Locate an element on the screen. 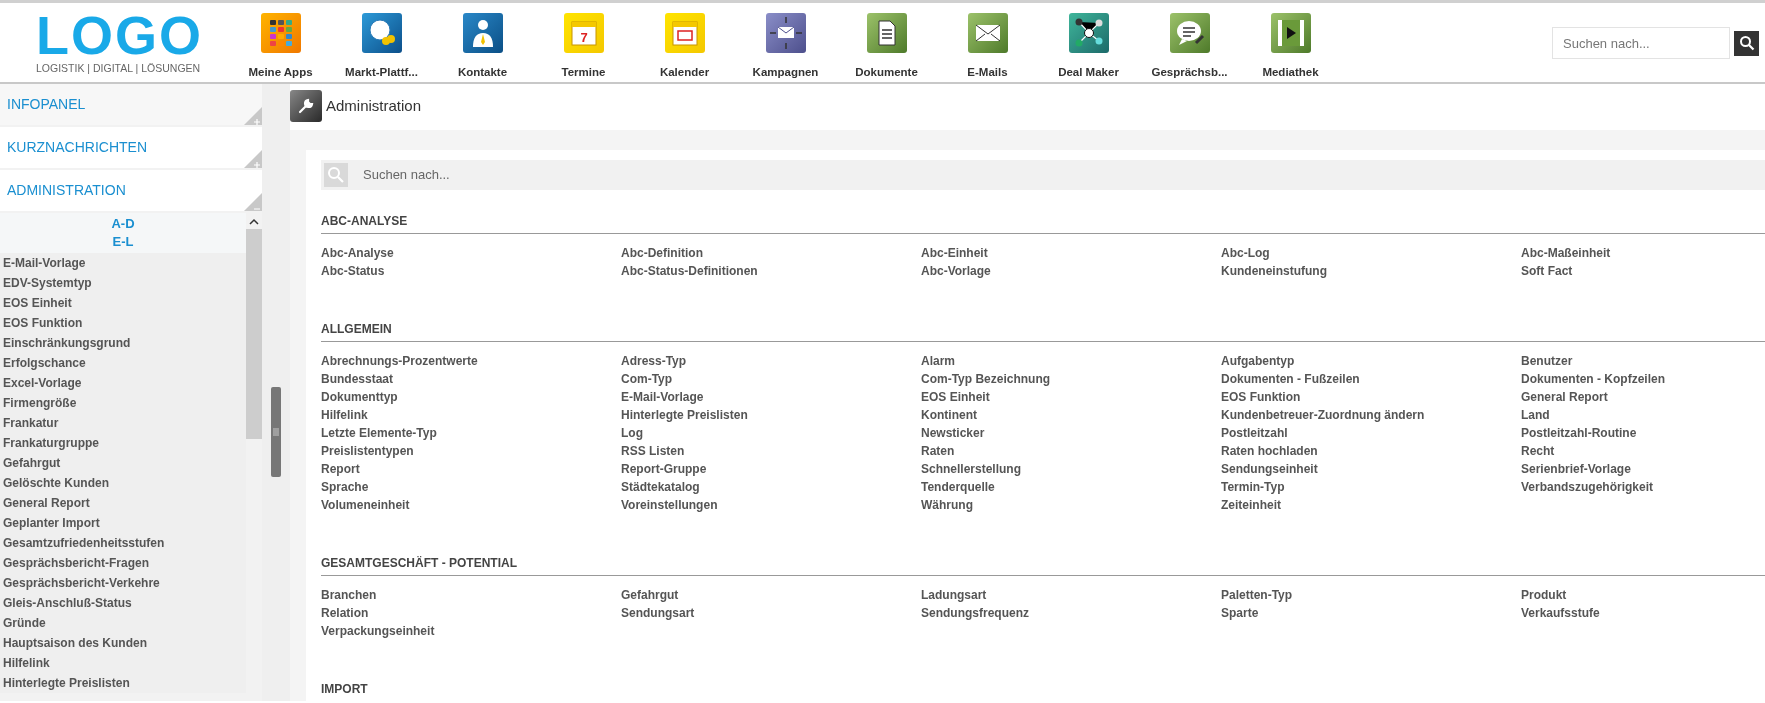 Image resolution: width=1765 pixels, height=703 pixels. admin-link: Raten hochladen is located at coordinates (1269, 451).